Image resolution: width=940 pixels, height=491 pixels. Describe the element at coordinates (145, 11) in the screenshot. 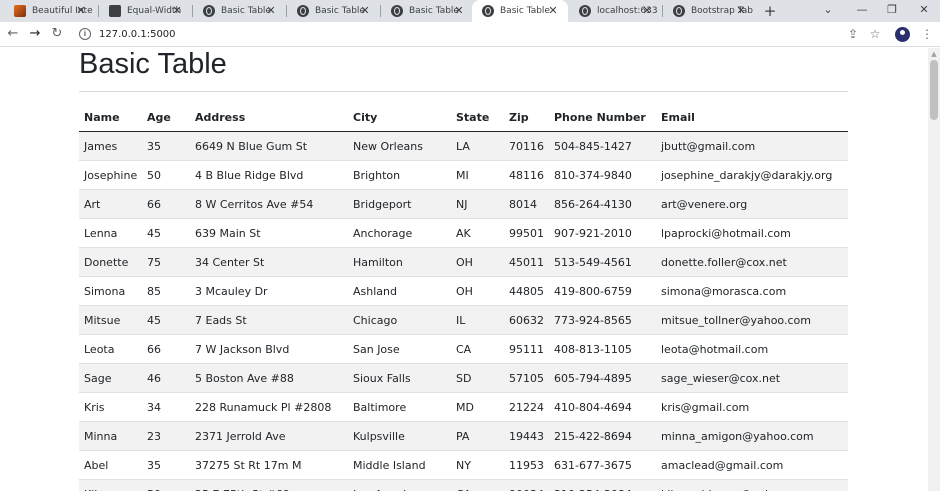

I see `browser-tab: Equal-Width ✕` at that location.